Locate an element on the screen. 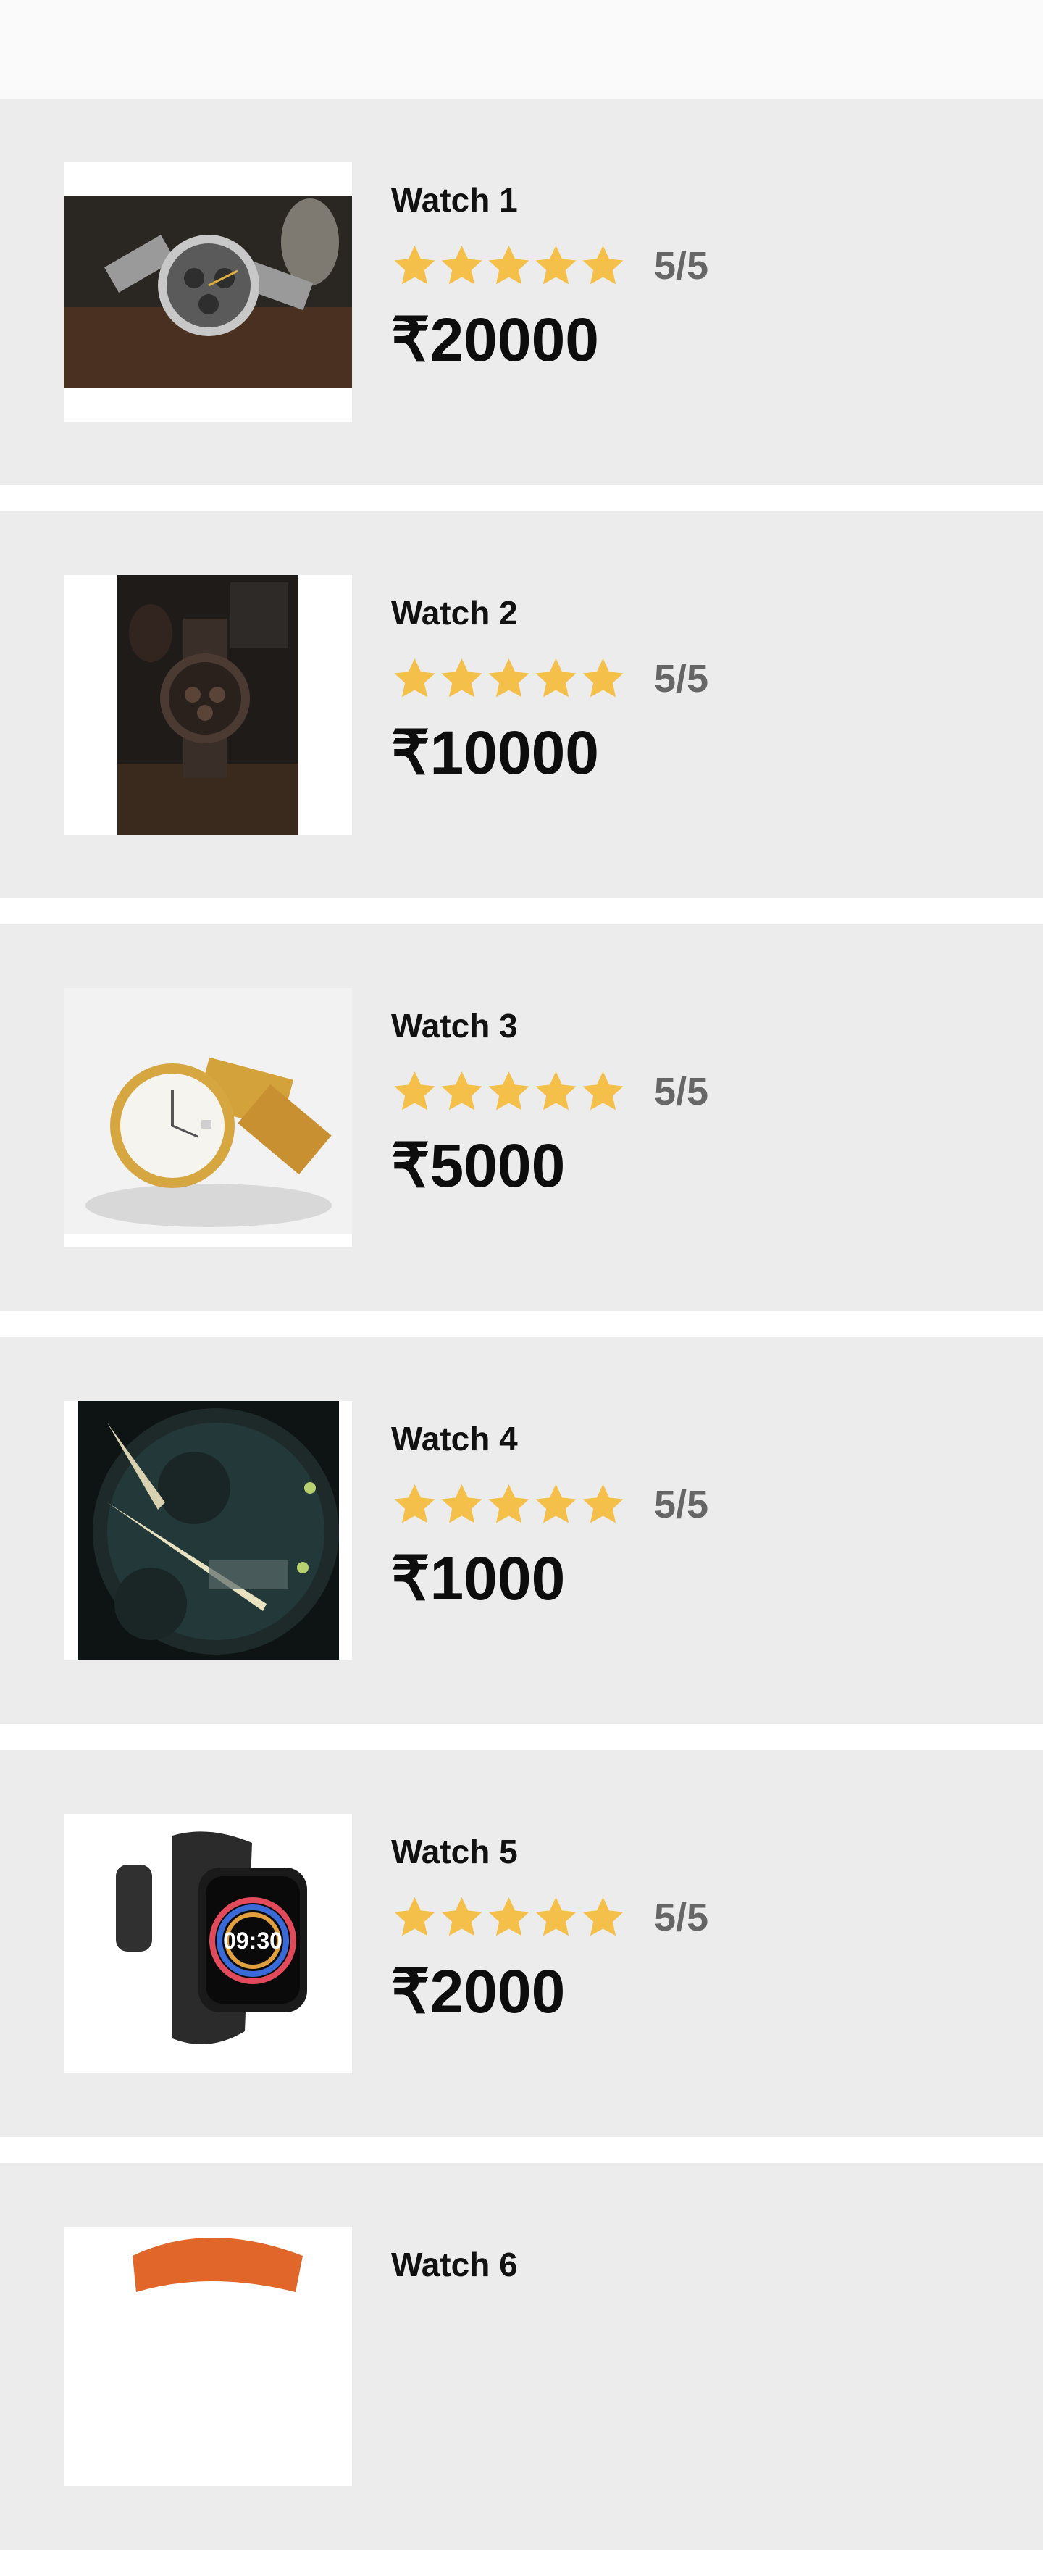 Image resolution: width=1043 pixels, height=2576 pixels. product-price: ₹10000 is located at coordinates (495, 753).